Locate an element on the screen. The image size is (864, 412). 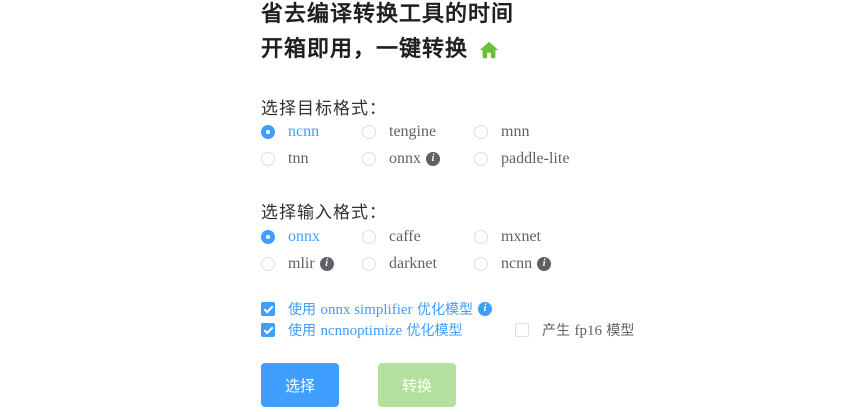
checkbox-onnx-simplifier: 使用 onnx simplifier 优化模型 i is located at coordinates (376, 309).